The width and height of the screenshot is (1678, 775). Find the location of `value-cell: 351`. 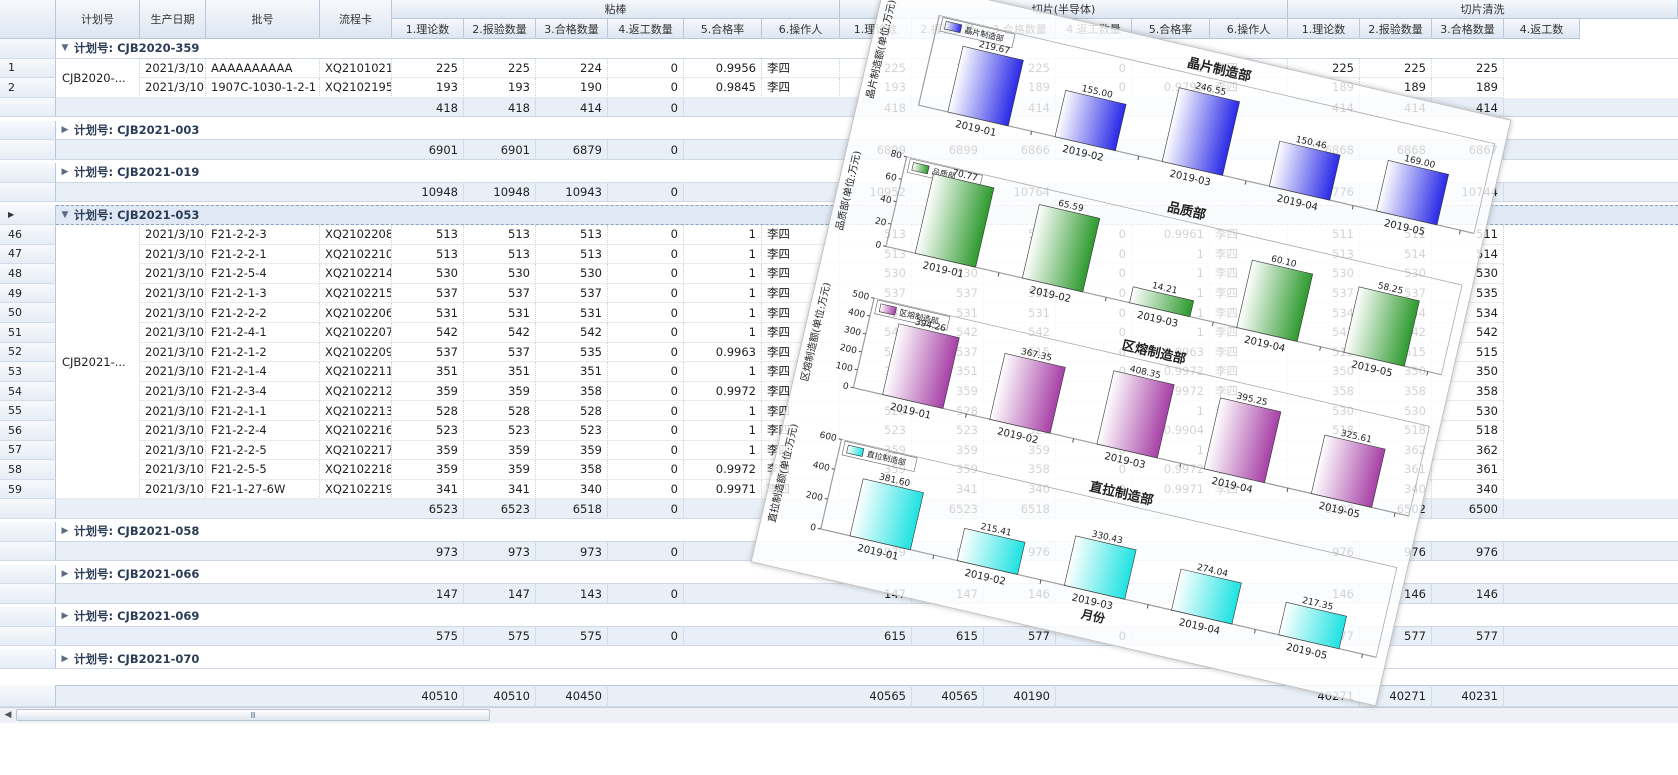

value-cell: 351 is located at coordinates (500, 372).